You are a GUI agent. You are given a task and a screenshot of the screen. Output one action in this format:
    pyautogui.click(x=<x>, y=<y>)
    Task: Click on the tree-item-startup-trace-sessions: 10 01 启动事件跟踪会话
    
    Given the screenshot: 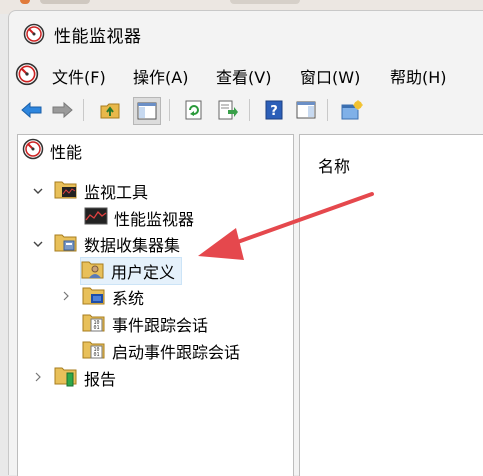 What is the action you would take?
    pyautogui.click(x=161, y=351)
    